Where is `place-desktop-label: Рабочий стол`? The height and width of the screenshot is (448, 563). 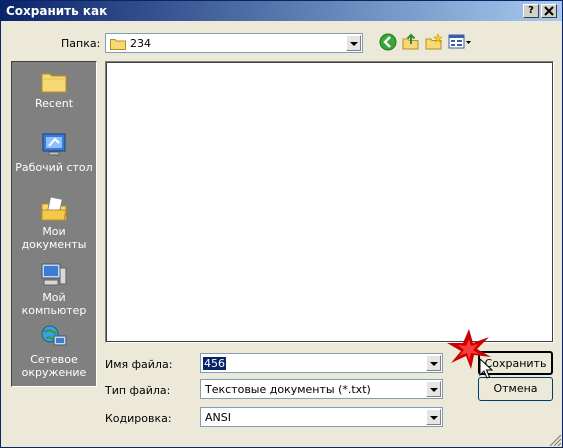
place-desktop-label: Рабочий стол is located at coordinates (54, 167).